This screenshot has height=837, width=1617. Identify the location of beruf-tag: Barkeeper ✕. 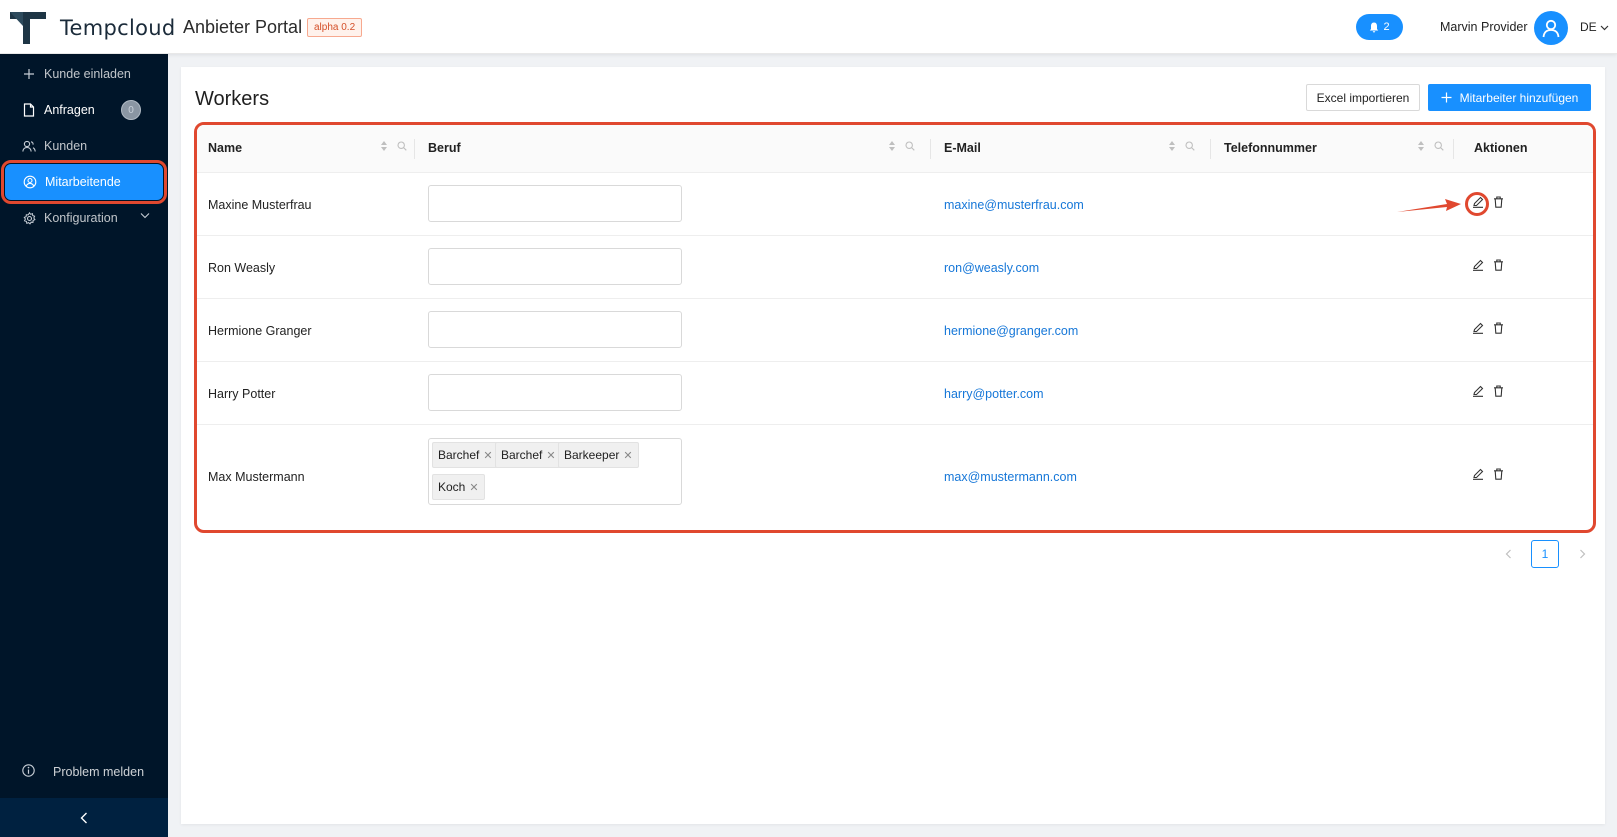
(598, 455).